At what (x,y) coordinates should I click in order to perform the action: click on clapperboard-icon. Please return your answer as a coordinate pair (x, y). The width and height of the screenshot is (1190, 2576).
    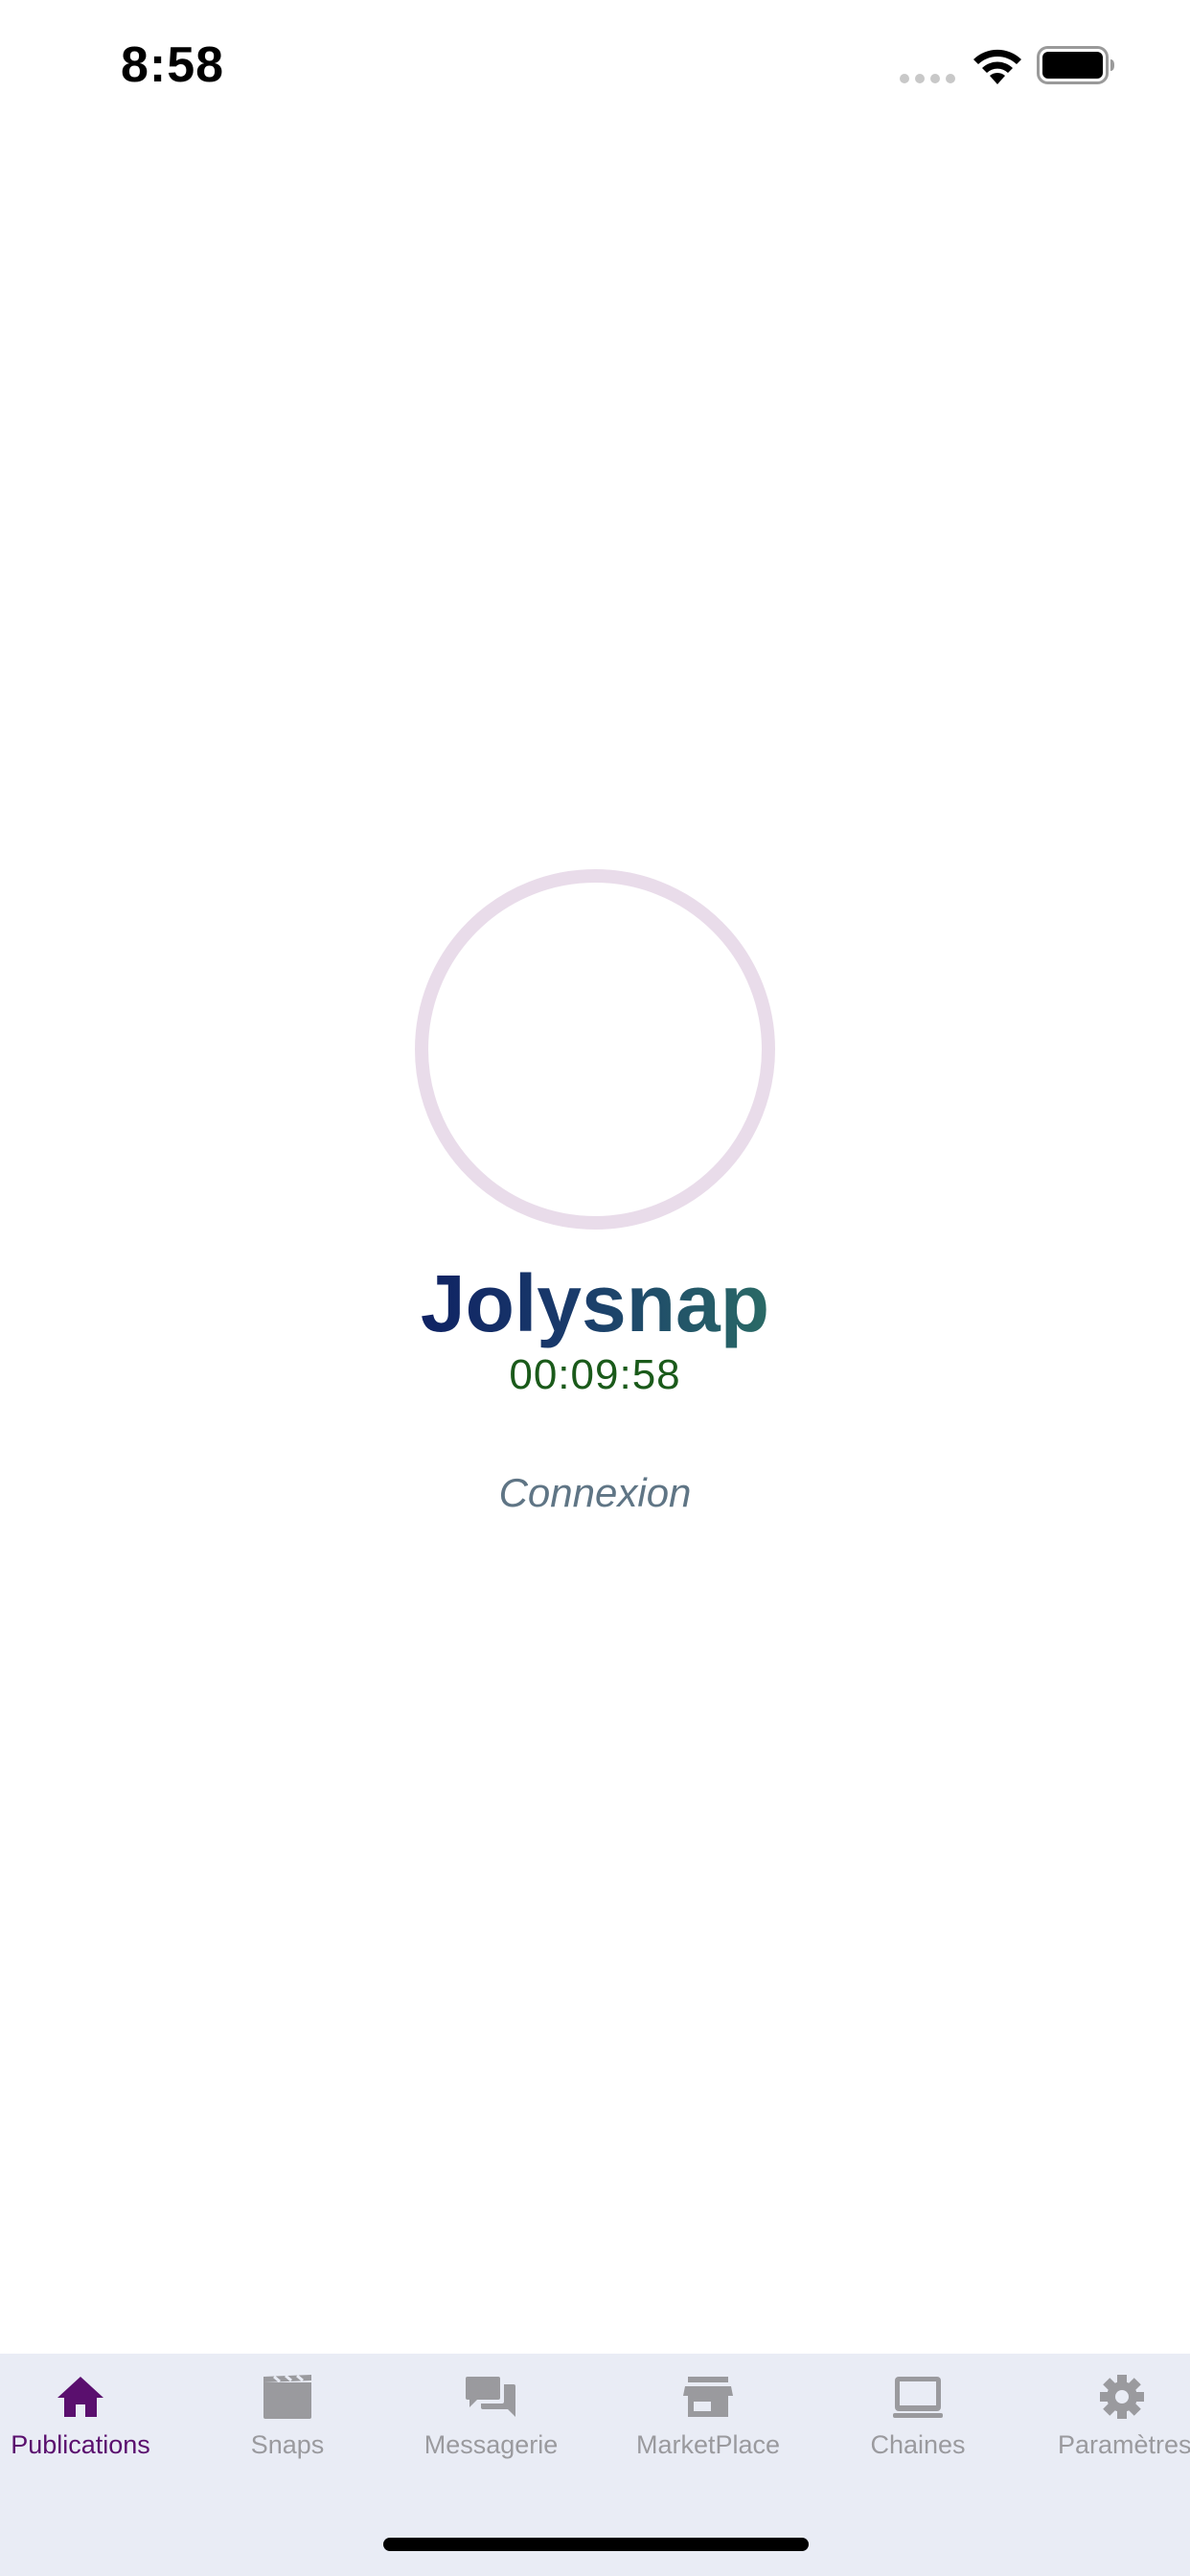
    Looking at the image, I should click on (287, 2396).